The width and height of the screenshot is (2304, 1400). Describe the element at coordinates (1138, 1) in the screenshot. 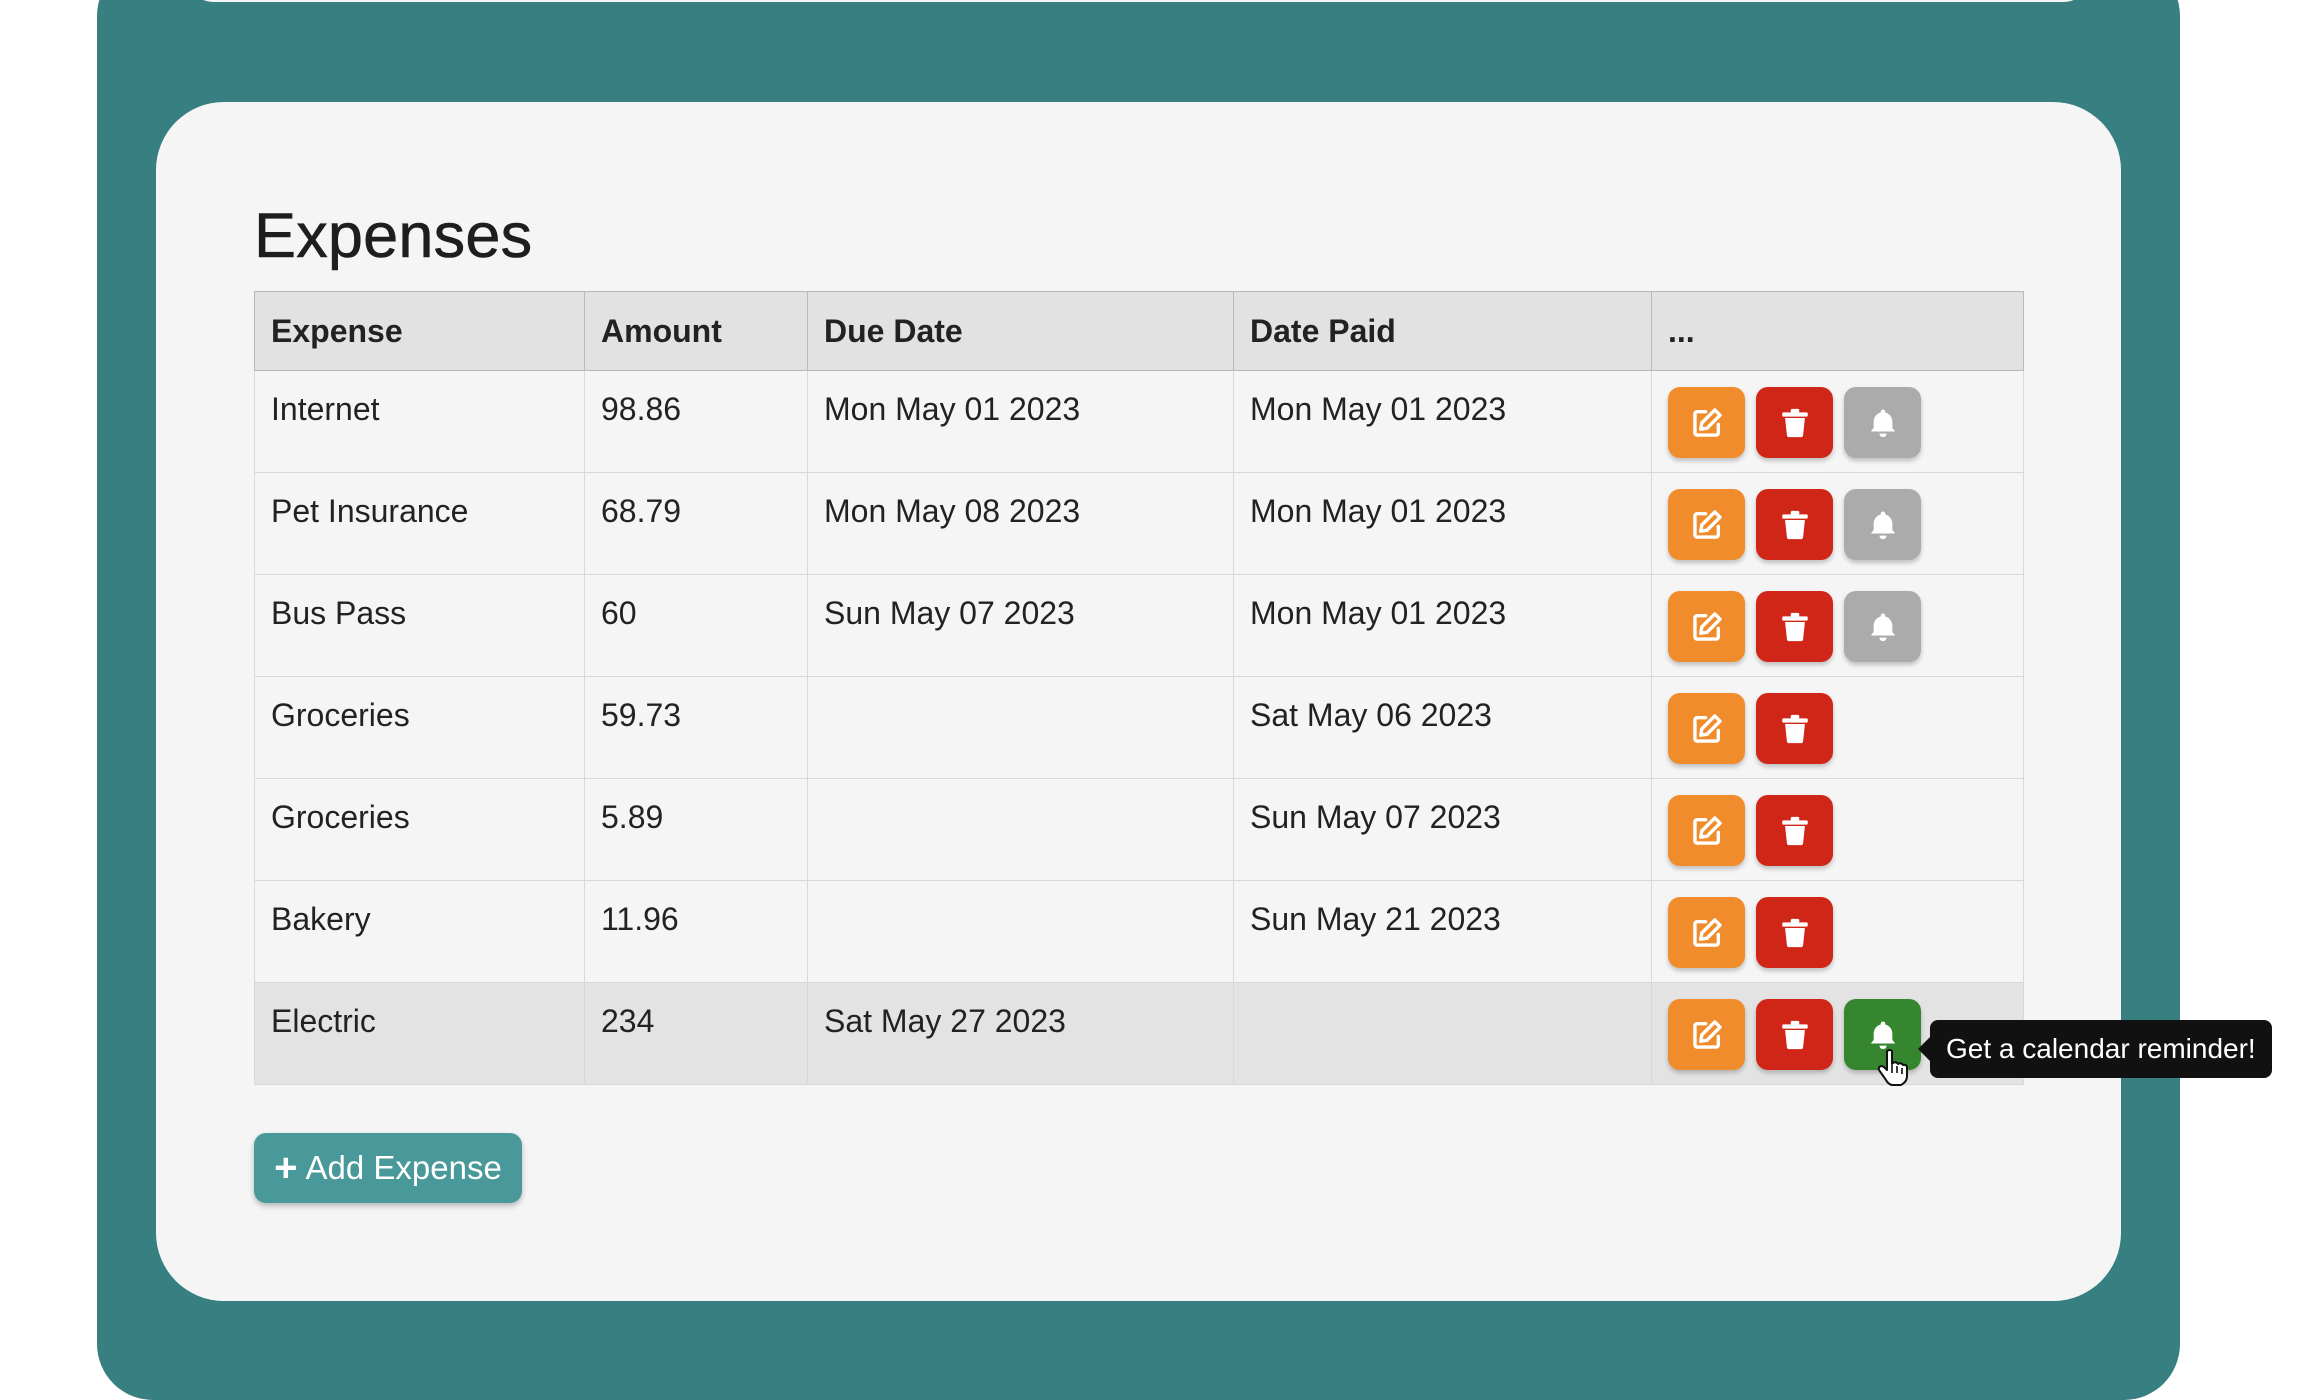

I see `previous-card` at that location.